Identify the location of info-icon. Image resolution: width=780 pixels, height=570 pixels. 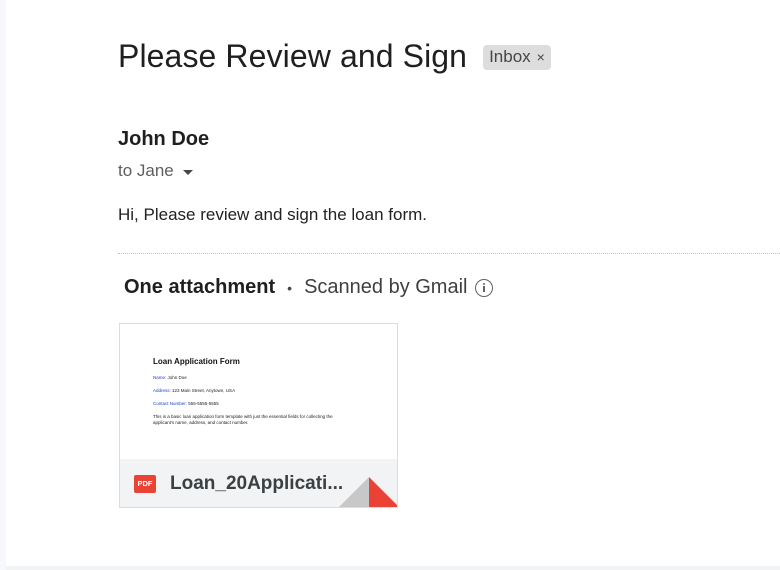
(484, 287).